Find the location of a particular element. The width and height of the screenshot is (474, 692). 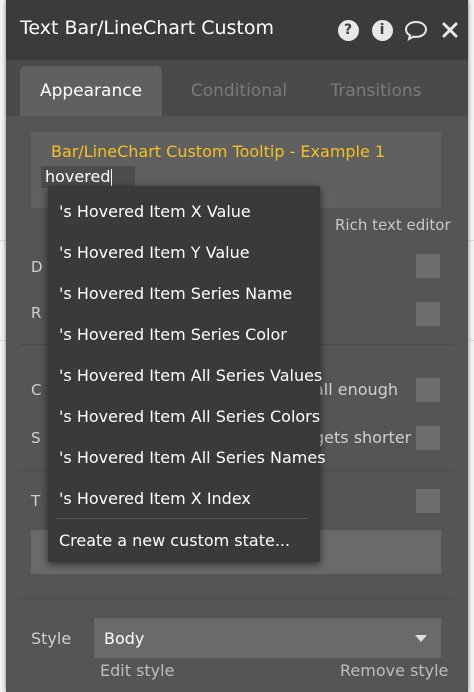

tab-bar: Appearance Conditional Transitions is located at coordinates (237, 88).